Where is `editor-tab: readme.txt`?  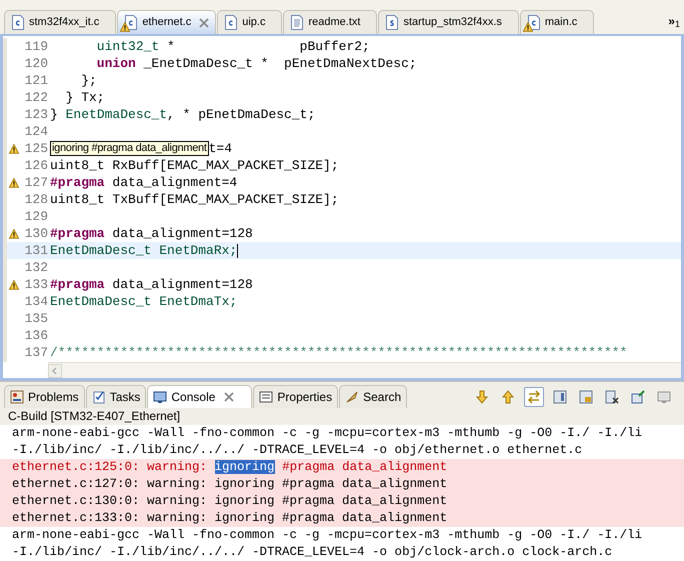
editor-tab: readme.txt is located at coordinates (330, 22).